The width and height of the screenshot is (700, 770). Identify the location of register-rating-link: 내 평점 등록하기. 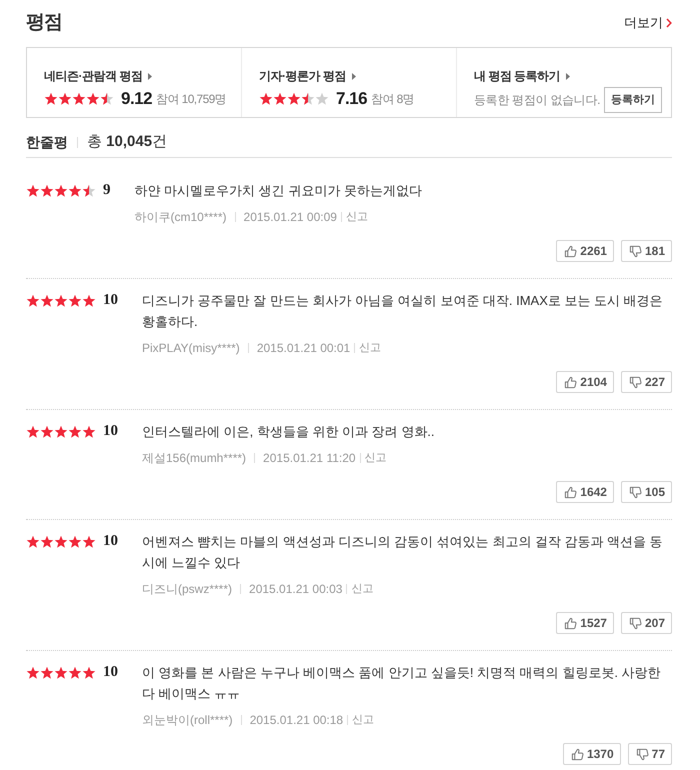
(522, 76).